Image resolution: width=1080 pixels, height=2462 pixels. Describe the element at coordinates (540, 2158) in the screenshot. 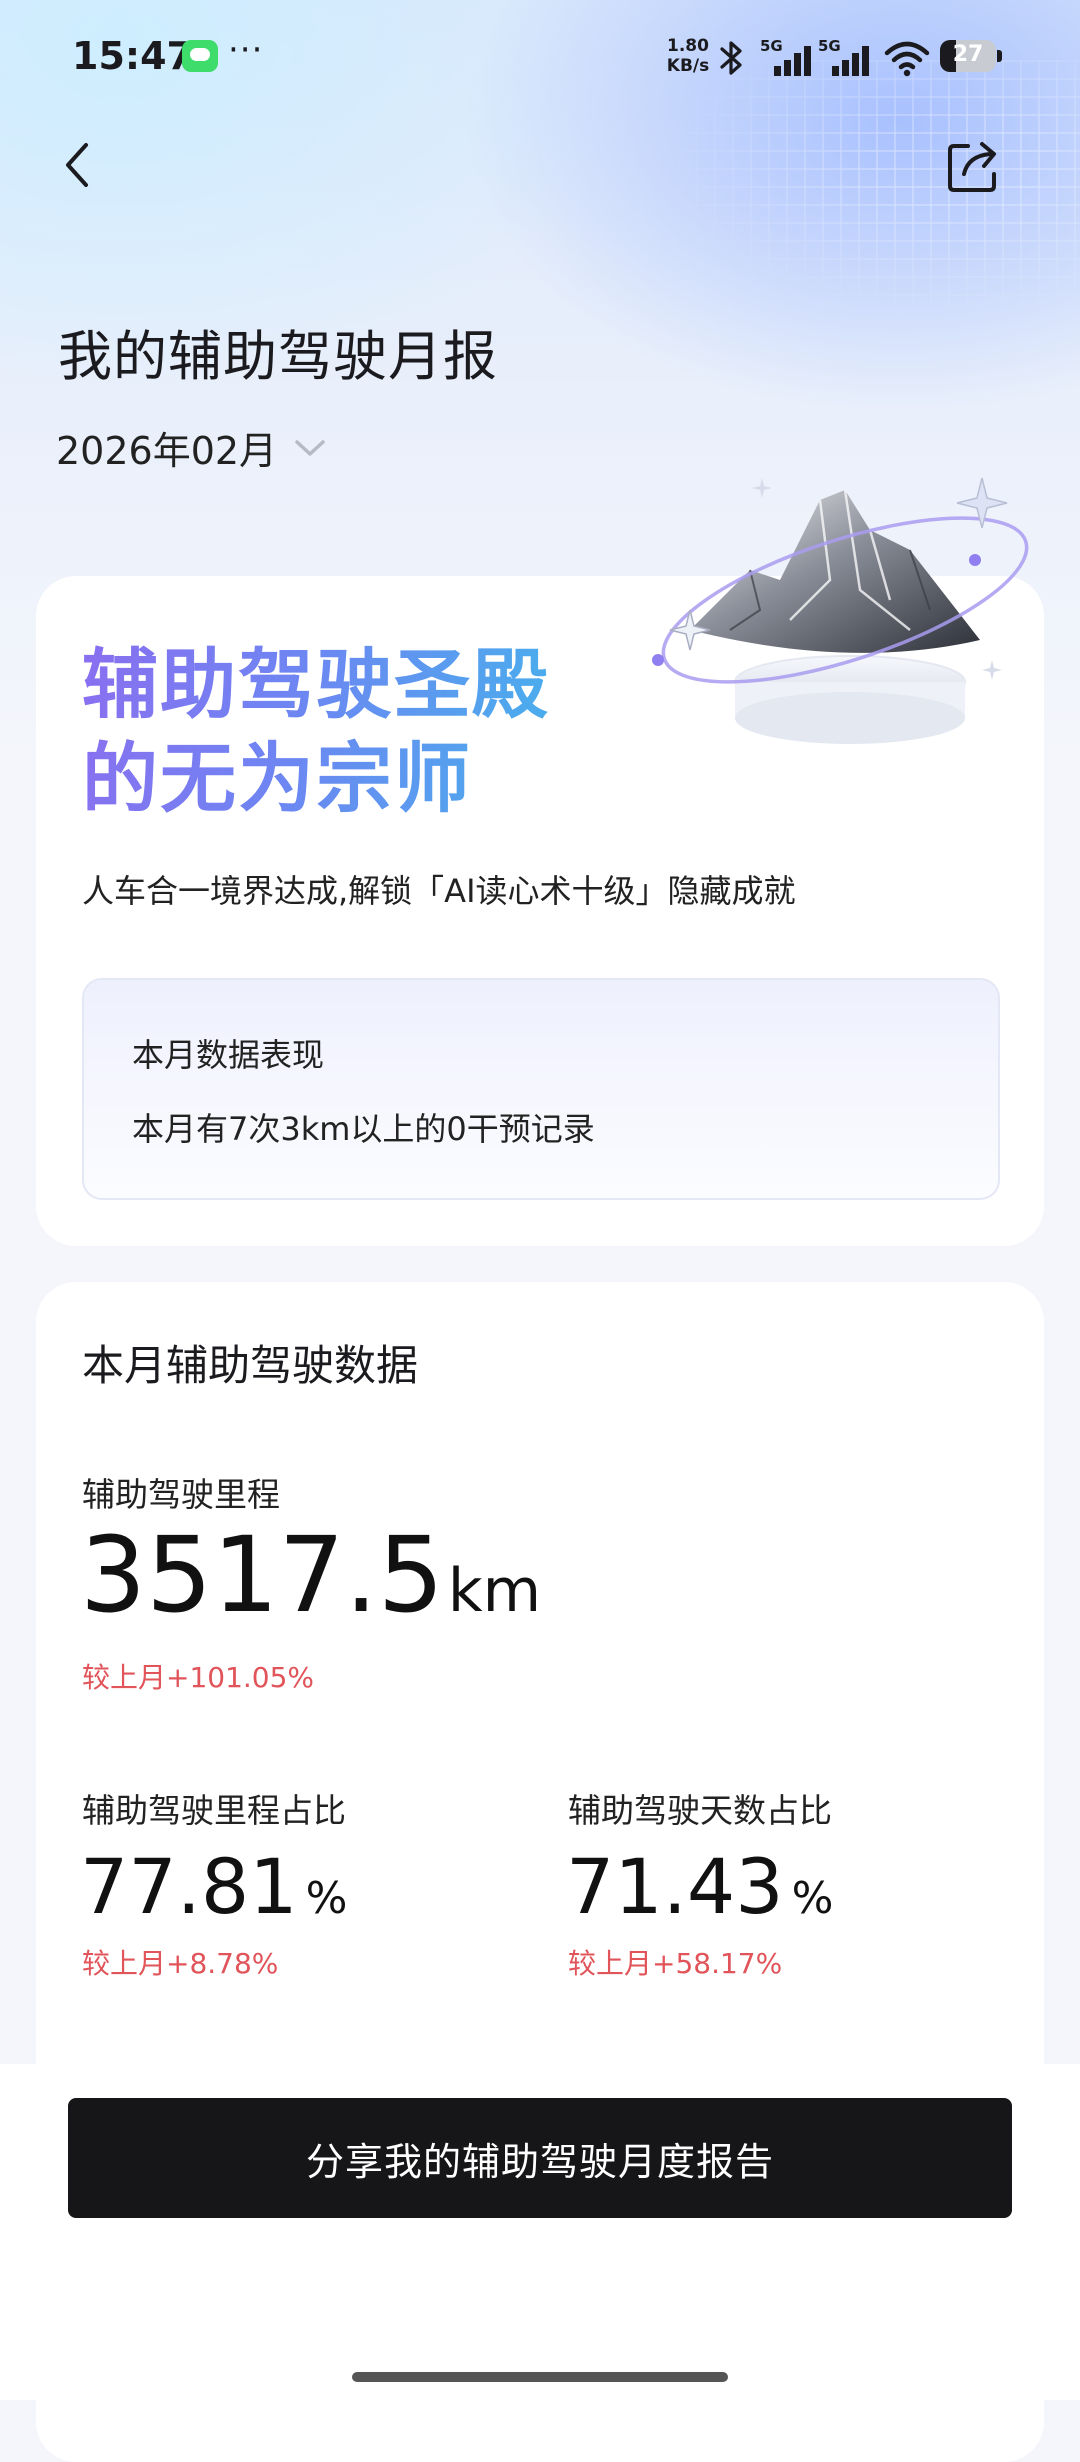

I see `share-report-button: 分享我的辅助驾驶月度报告` at that location.